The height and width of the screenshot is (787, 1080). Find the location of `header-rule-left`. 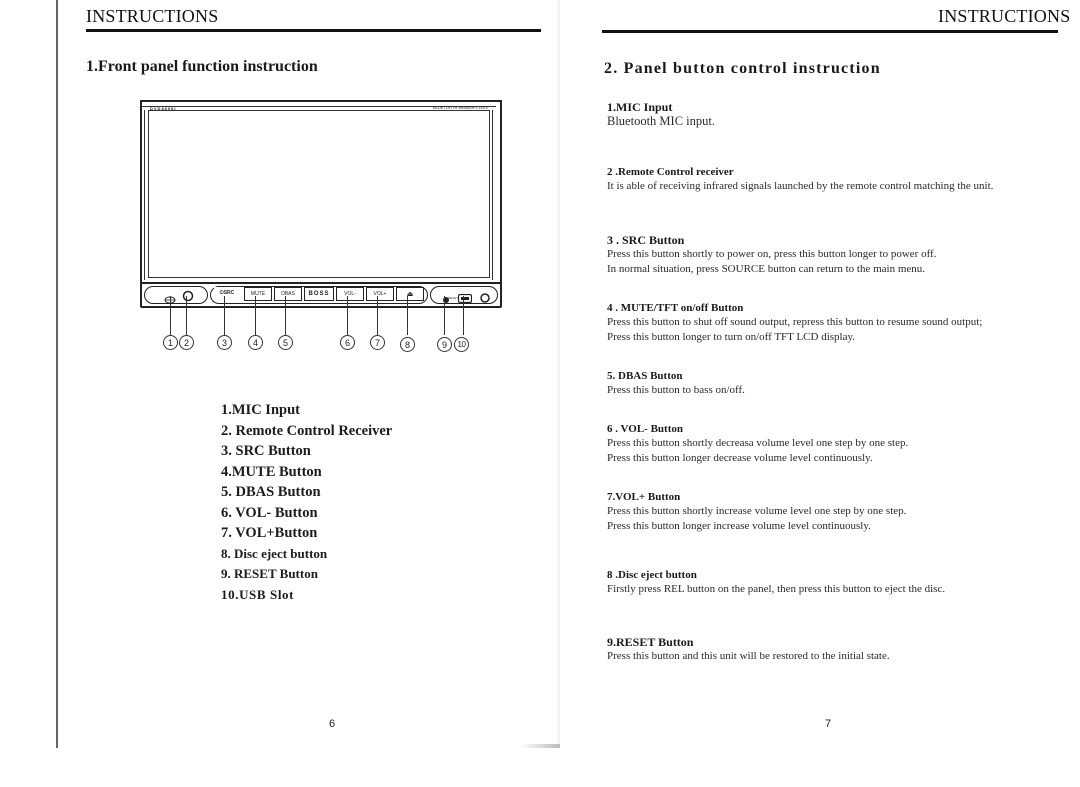

header-rule-left is located at coordinates (313, 30).